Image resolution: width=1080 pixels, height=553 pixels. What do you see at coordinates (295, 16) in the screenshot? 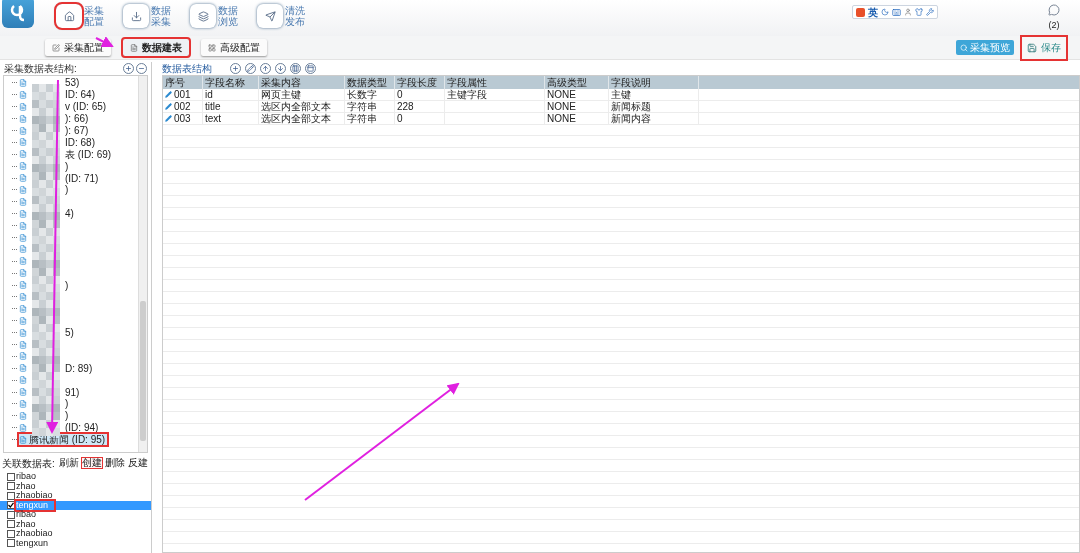
I see `nav-label: 清洗发布` at bounding box center [295, 16].